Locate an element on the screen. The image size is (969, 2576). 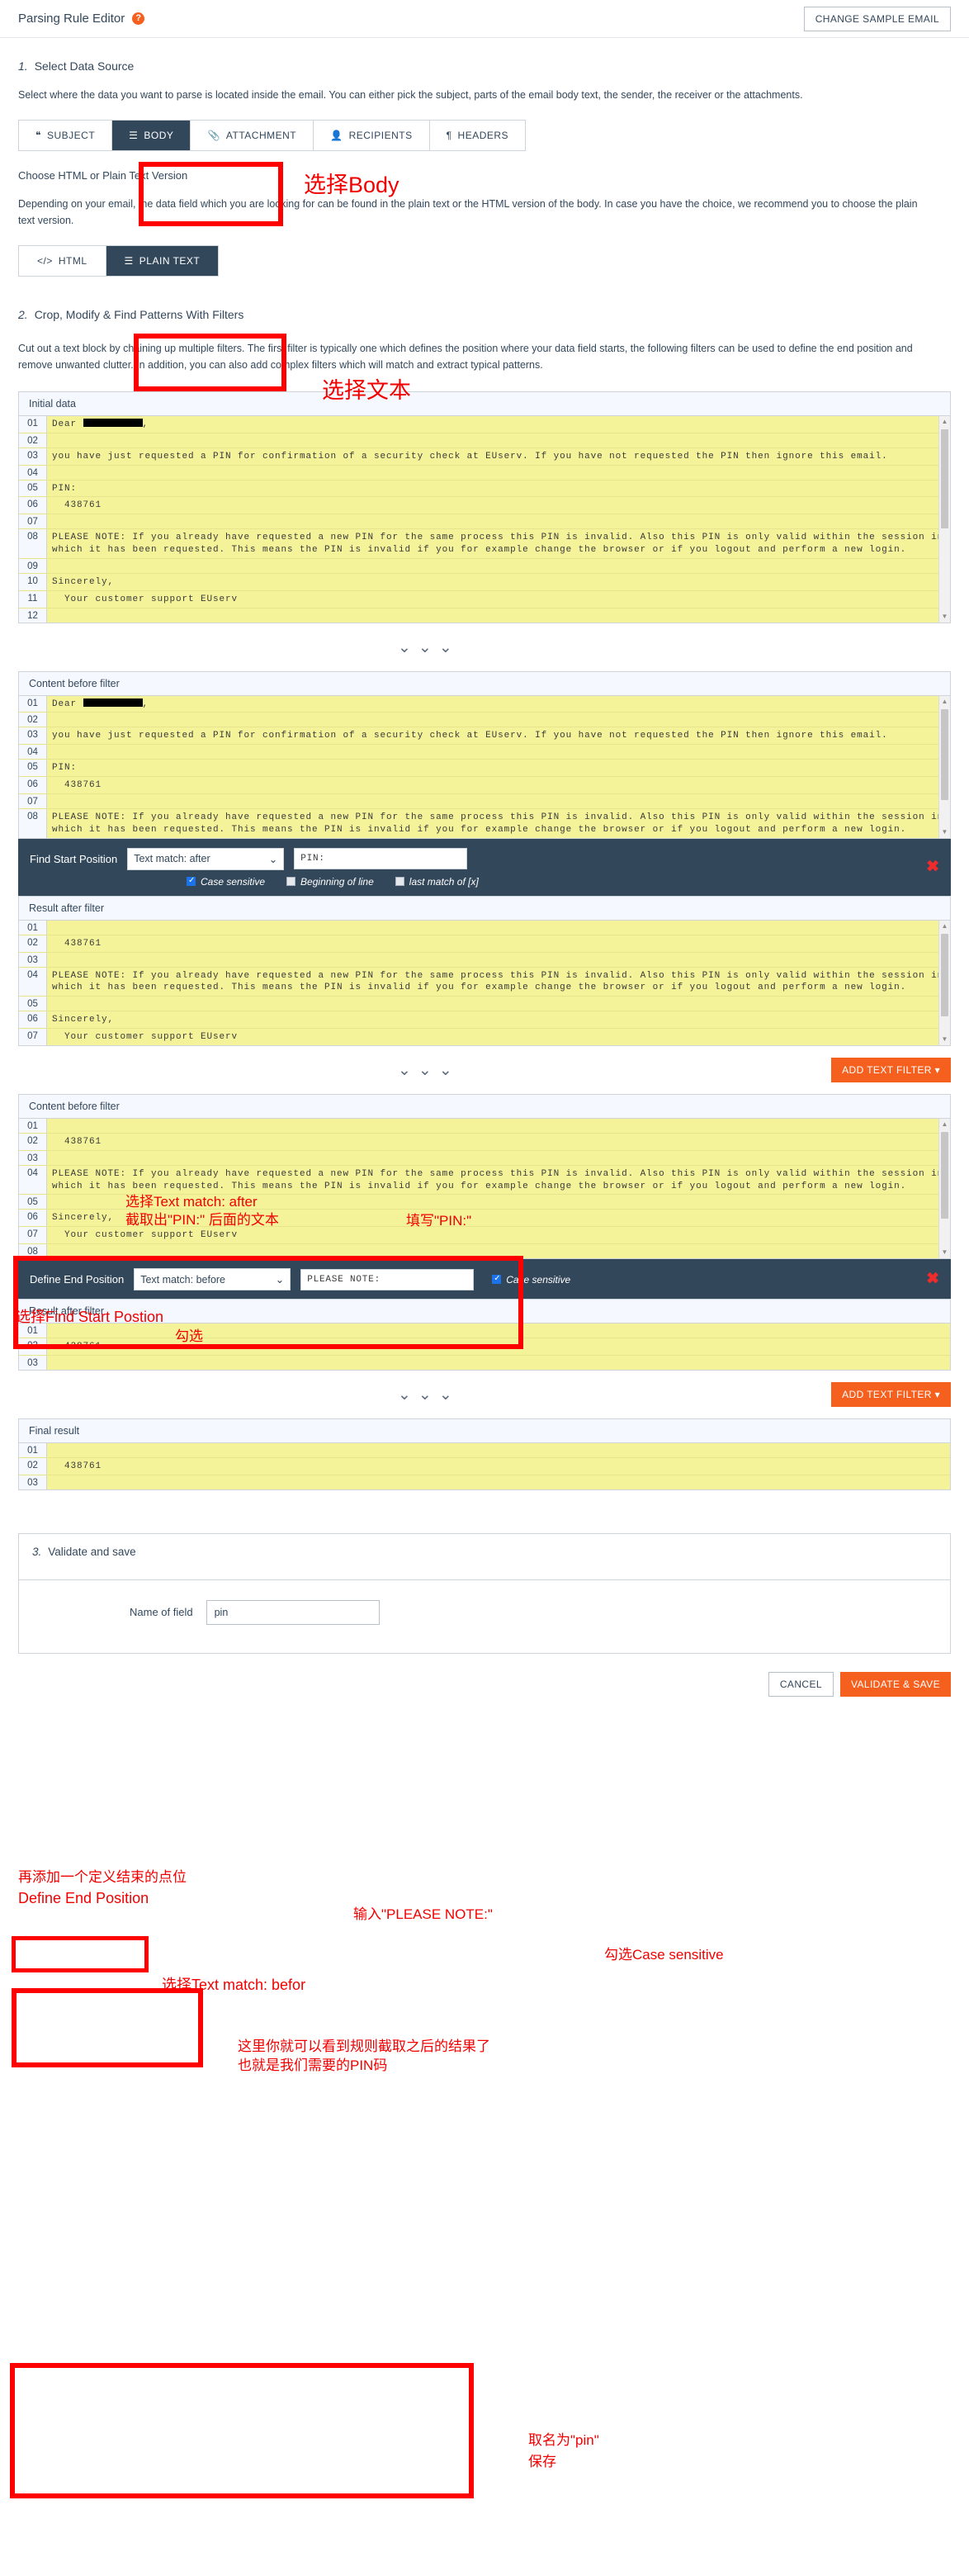
content-before-filter-scrollbar-1: ▲ ▼ is located at coordinates (944, 766).